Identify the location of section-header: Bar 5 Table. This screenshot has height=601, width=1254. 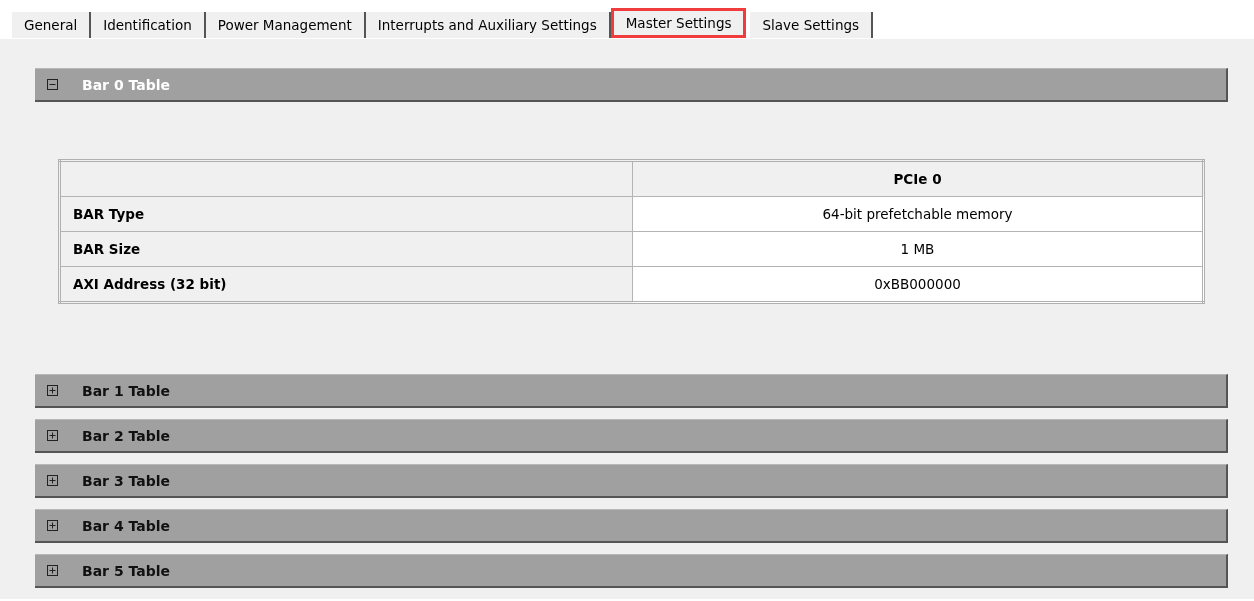
(631, 571).